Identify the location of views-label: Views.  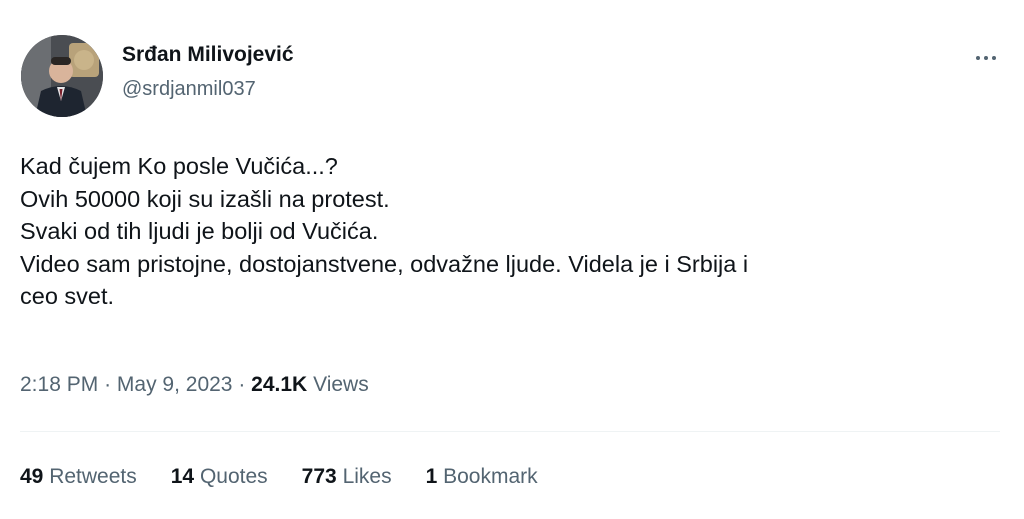
(341, 384).